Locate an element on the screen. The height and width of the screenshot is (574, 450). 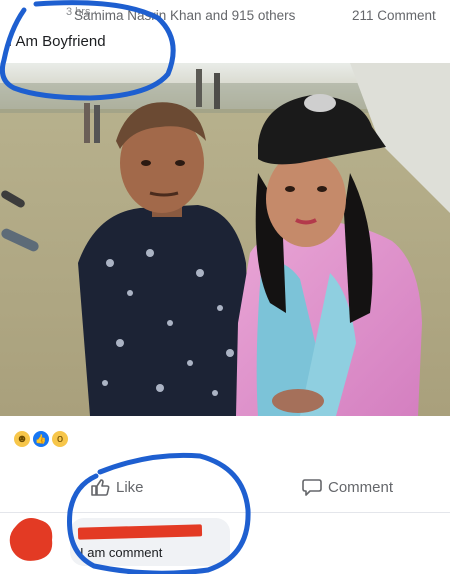
avatar is located at coordinates (31, 539).